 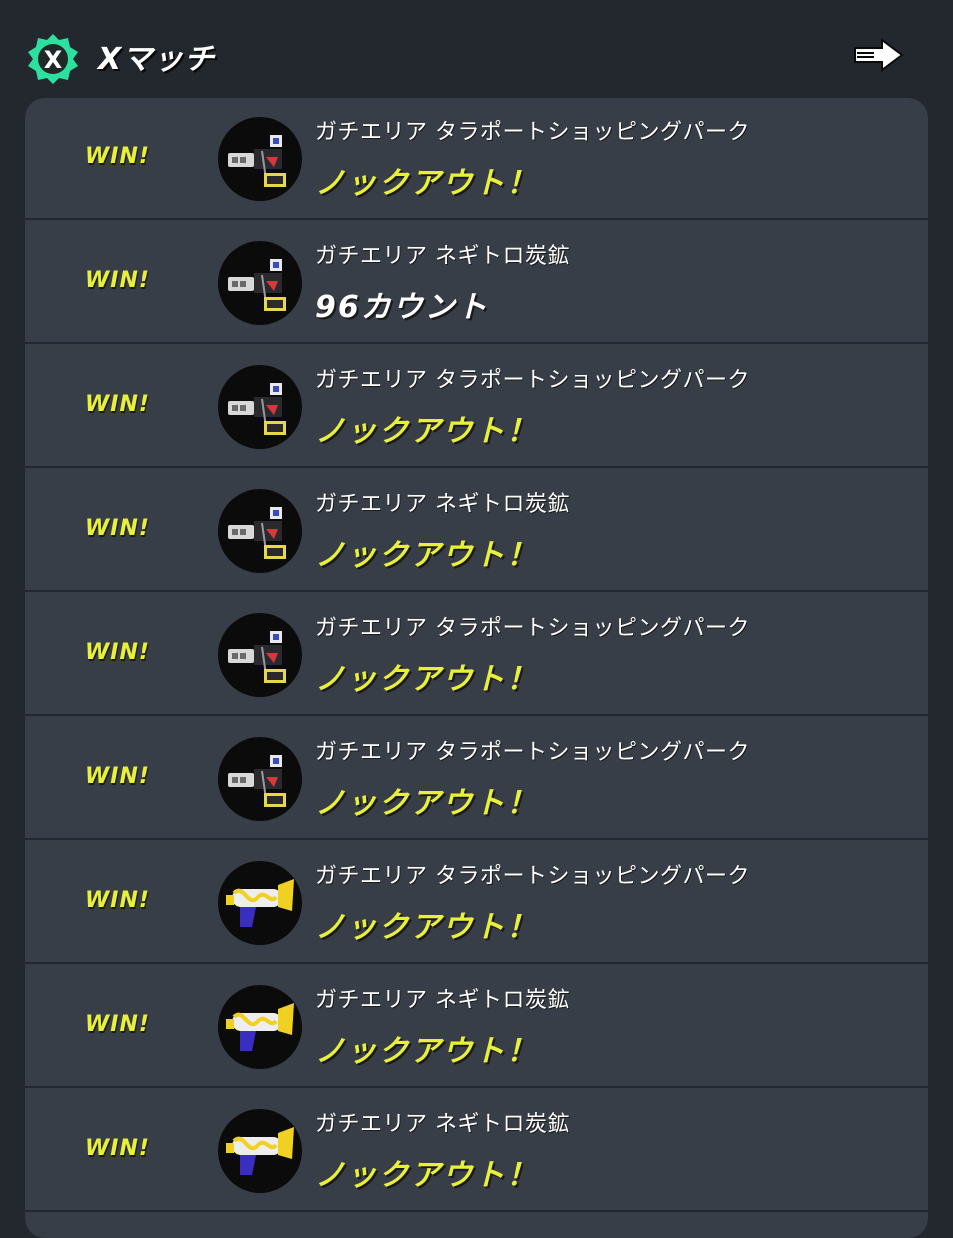 I want to click on next-arrow-button, so click(x=878, y=55).